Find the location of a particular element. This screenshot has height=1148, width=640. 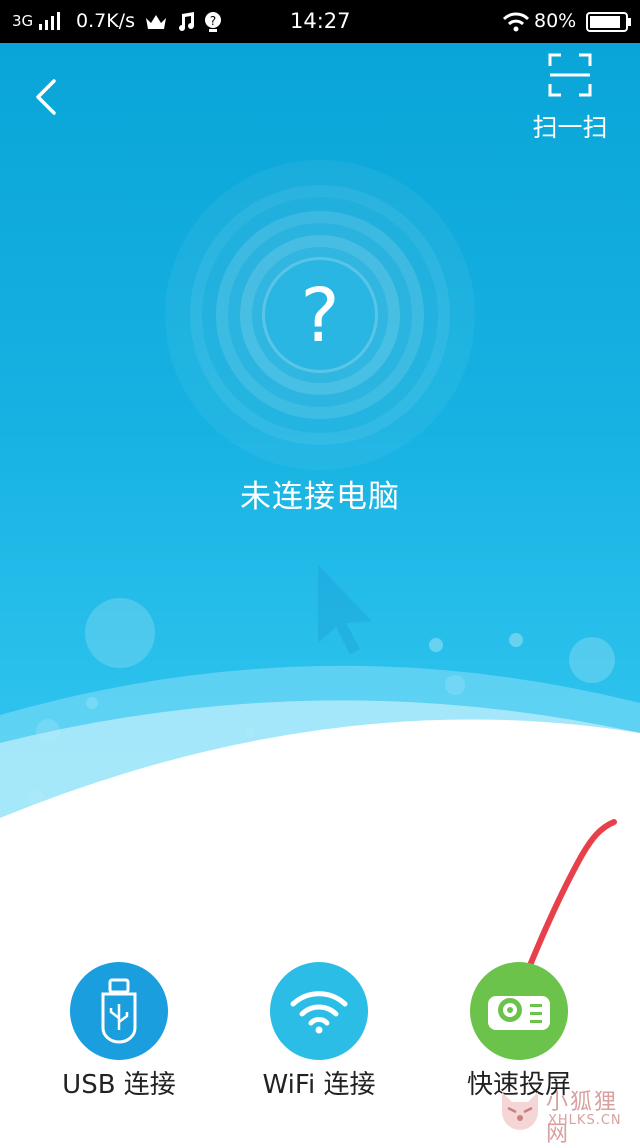

quick-cast-circle is located at coordinates (519, 1011).